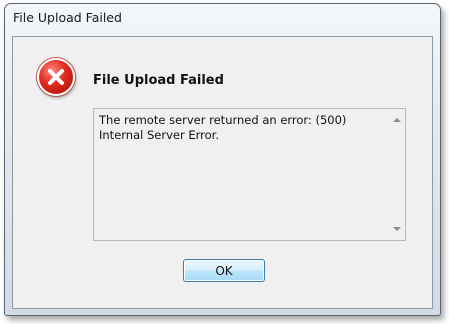  Describe the element at coordinates (159, 135) in the screenshot. I see `error-message-line: Internal Server Error.` at that location.